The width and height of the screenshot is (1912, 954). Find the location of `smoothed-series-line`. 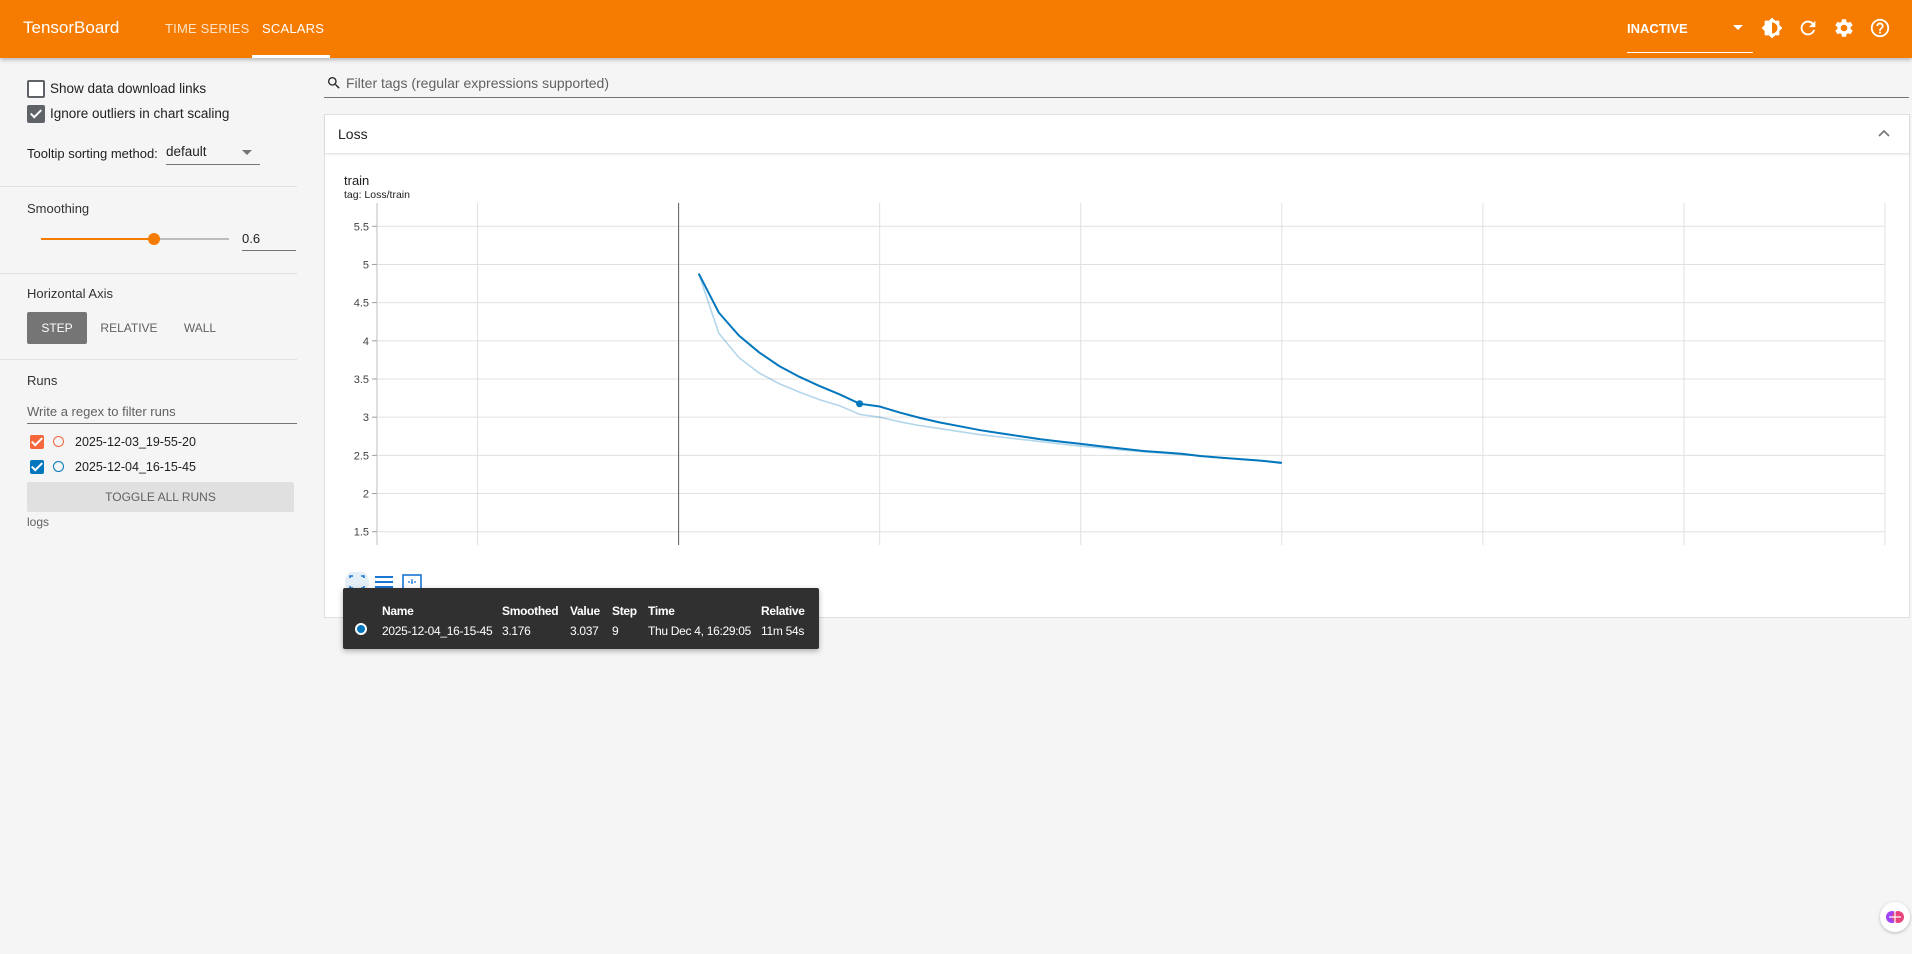

smoothed-series-line is located at coordinates (989, 368).